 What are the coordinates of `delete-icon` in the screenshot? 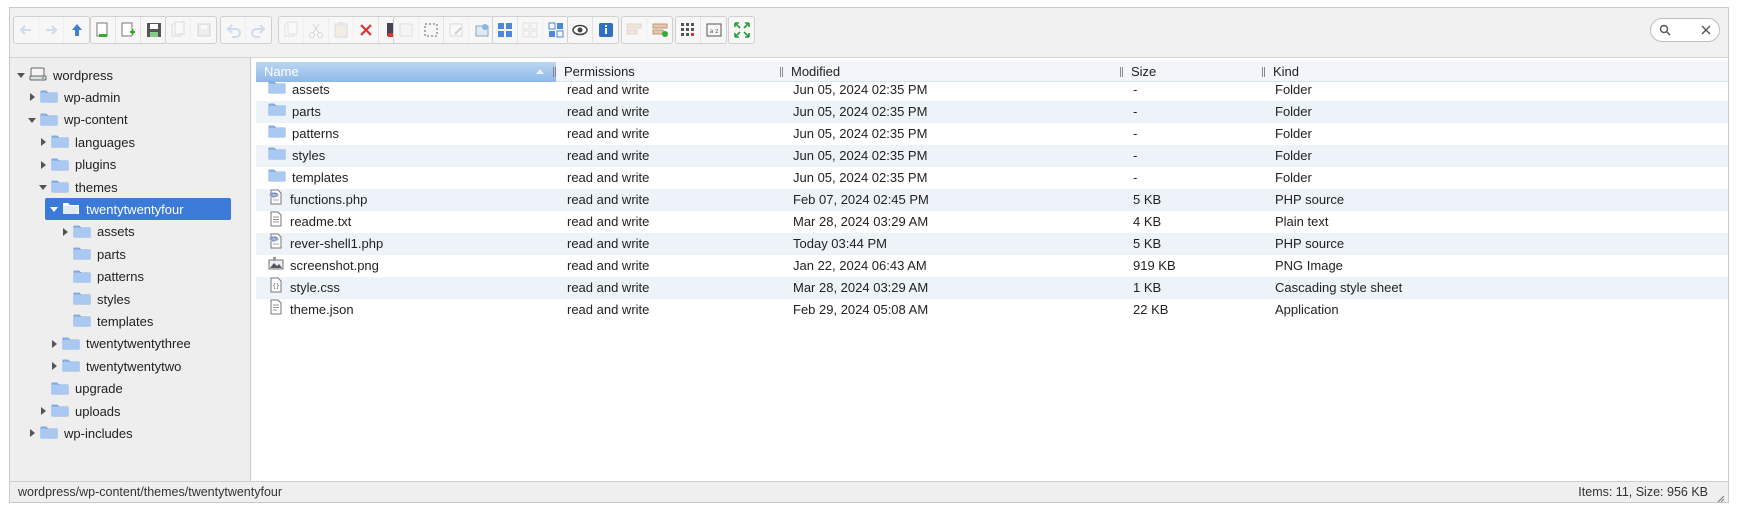 It's located at (366, 30).